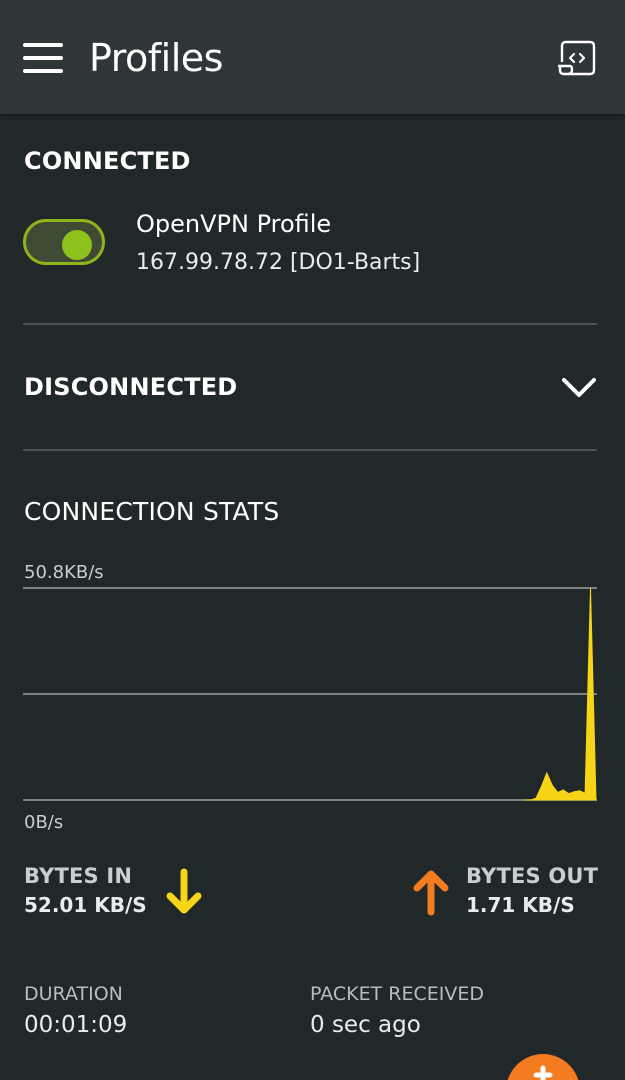  I want to click on connection-stats-title: CONNECTION STATS, so click(152, 511).